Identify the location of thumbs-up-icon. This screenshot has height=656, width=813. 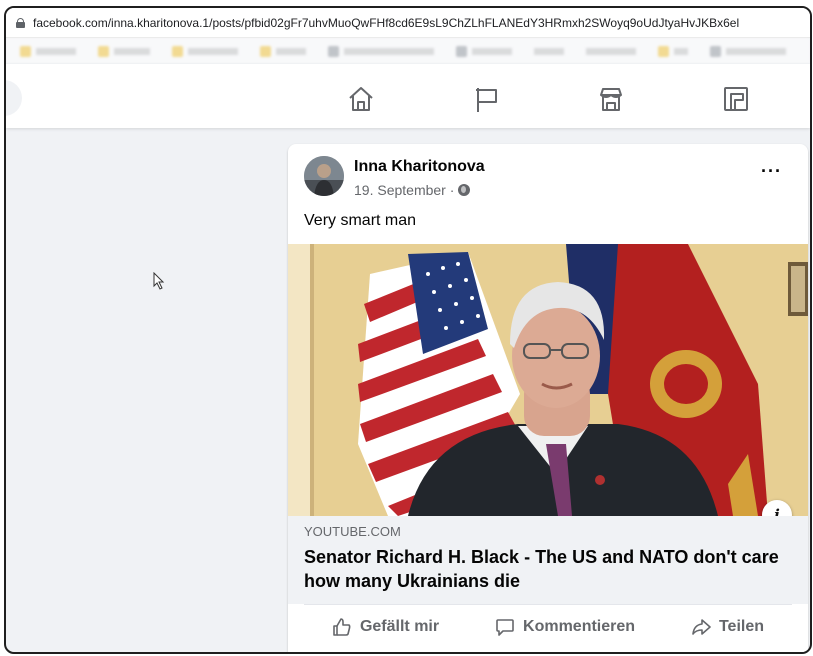
(342, 626).